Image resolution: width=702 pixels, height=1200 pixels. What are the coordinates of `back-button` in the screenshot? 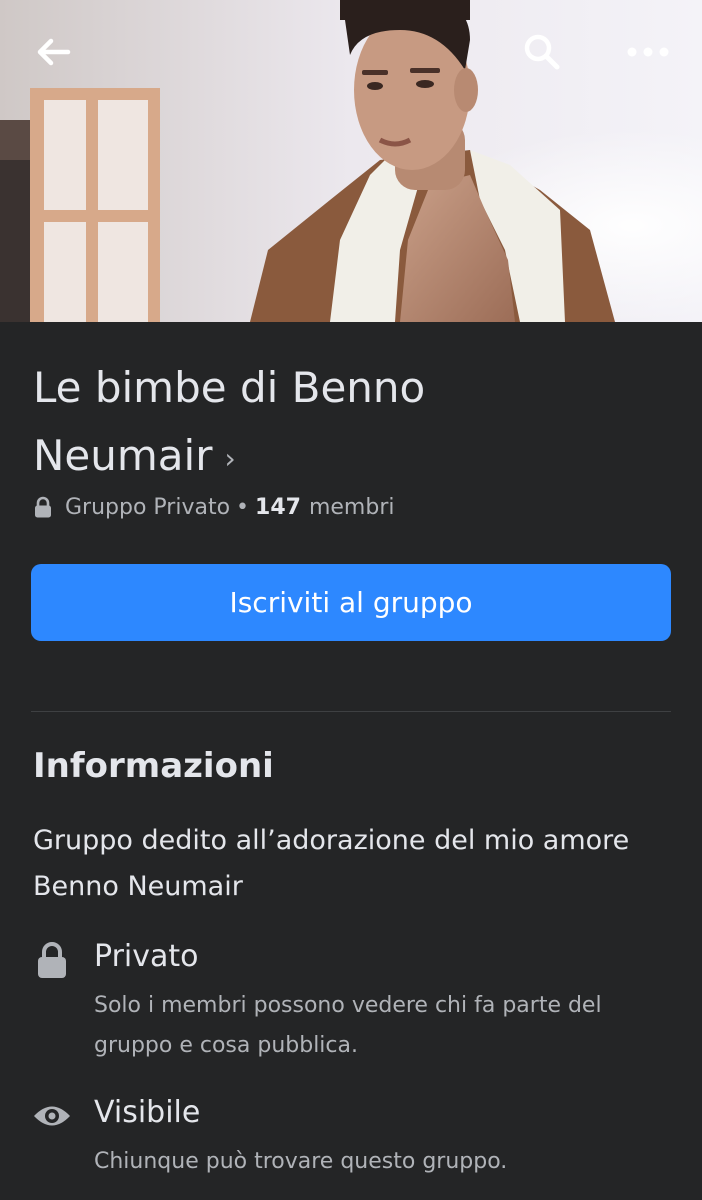 It's located at (54, 52).